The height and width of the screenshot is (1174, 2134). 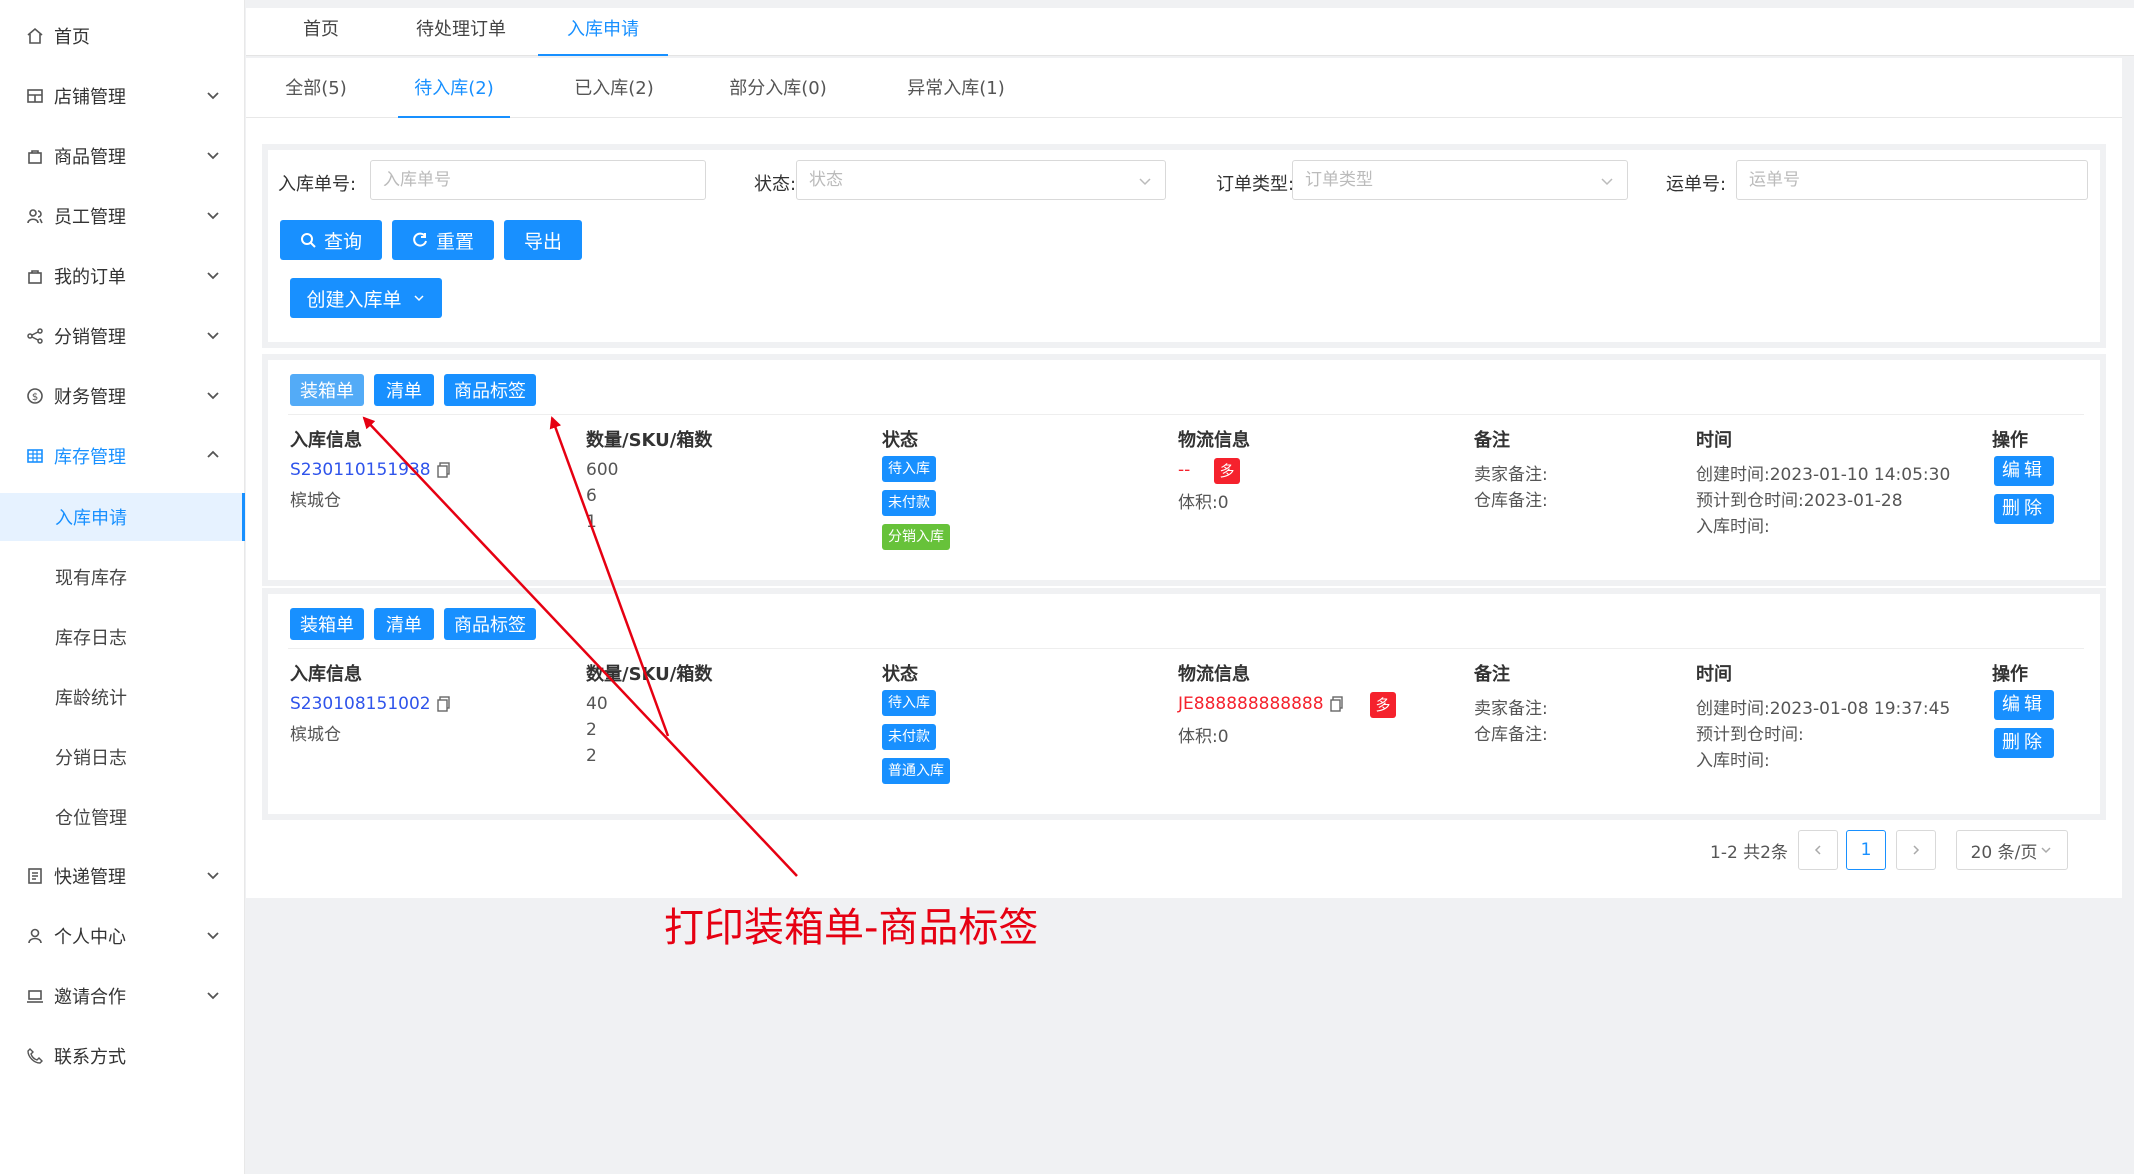 I want to click on created-time: 创建时间:2023-01-08 19:37:45, so click(x=1823, y=709).